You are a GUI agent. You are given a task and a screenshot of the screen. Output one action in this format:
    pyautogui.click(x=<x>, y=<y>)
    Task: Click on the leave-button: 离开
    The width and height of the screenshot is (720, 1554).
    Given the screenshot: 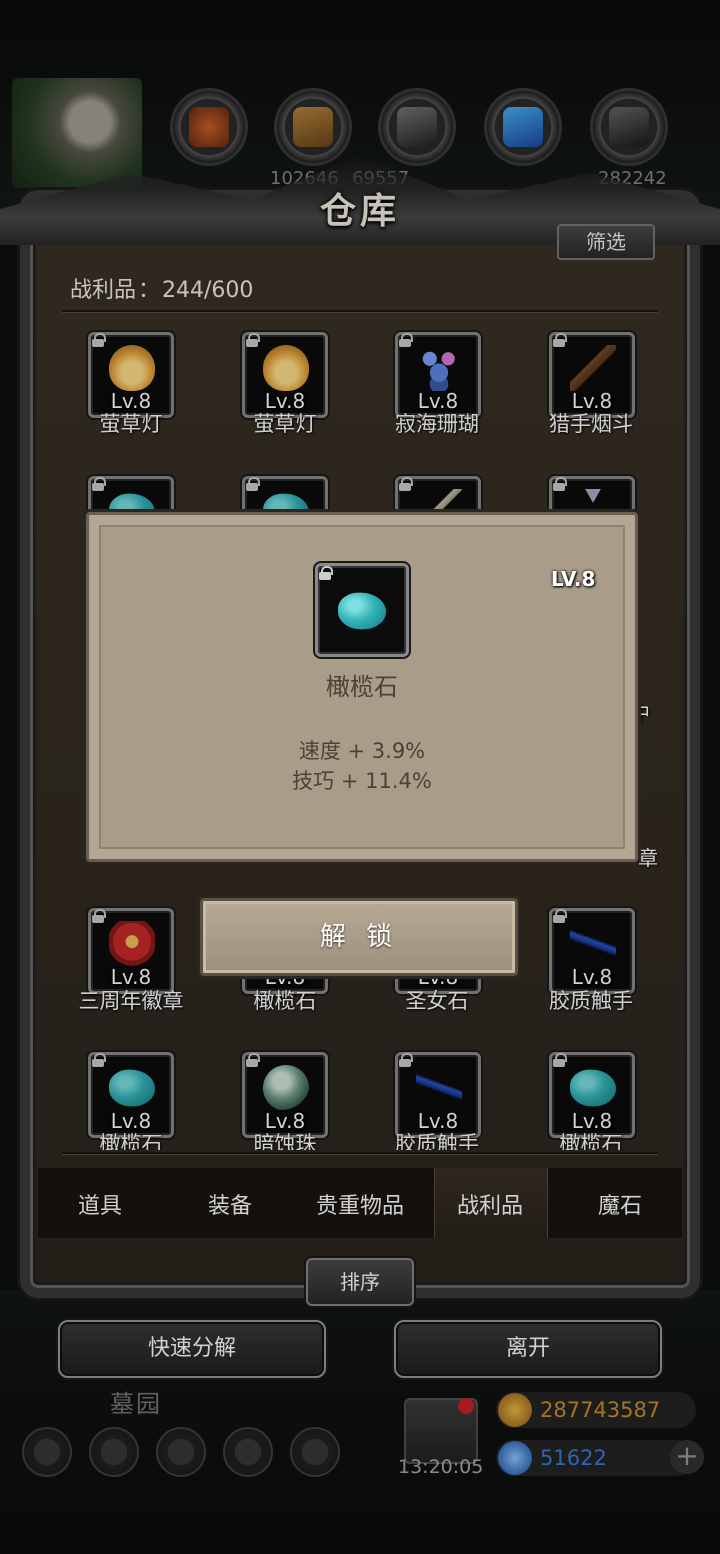 What is the action you would take?
    pyautogui.click(x=528, y=1349)
    